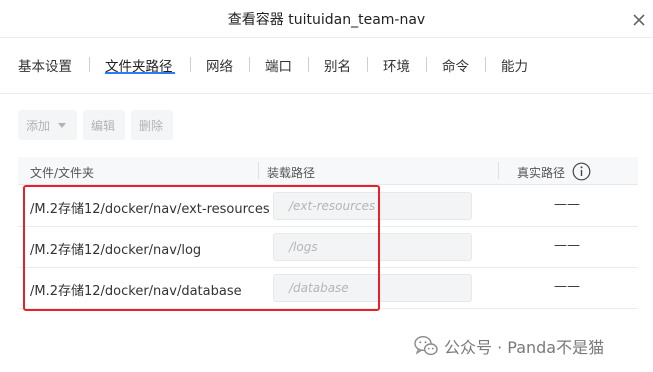 This screenshot has height=372, width=653. What do you see at coordinates (639, 20) in the screenshot?
I see `close-icon` at bounding box center [639, 20].